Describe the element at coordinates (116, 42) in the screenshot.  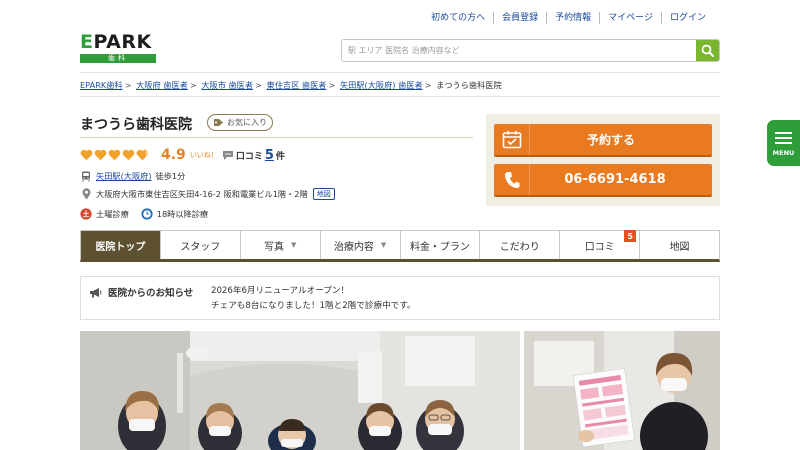
I see `logo-wordmark: EPARK` at that location.